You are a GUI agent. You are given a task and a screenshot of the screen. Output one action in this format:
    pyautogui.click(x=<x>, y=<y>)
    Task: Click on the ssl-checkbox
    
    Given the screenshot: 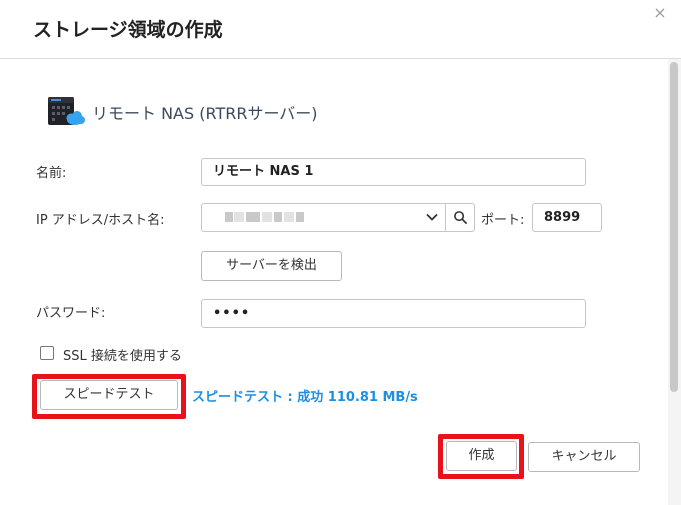 What is the action you would take?
    pyautogui.click(x=47, y=353)
    